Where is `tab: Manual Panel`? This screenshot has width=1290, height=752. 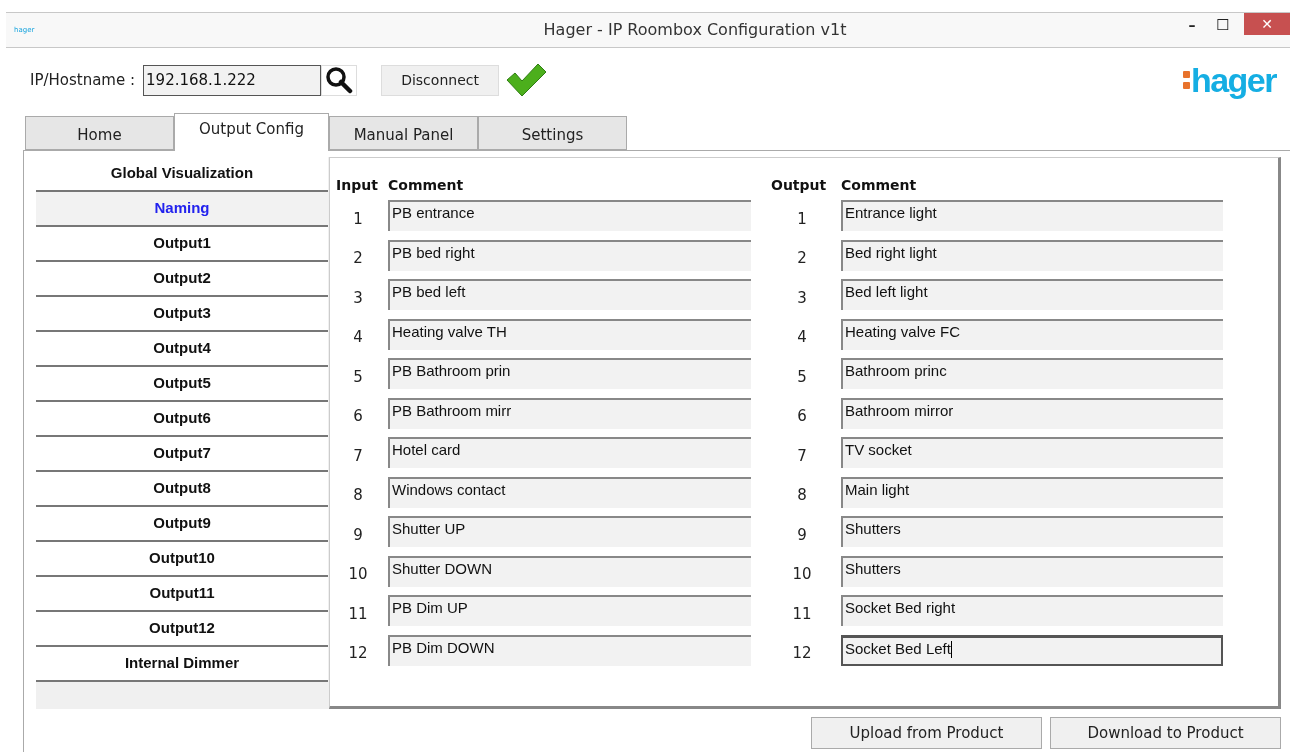 tab: Manual Panel is located at coordinates (403, 133).